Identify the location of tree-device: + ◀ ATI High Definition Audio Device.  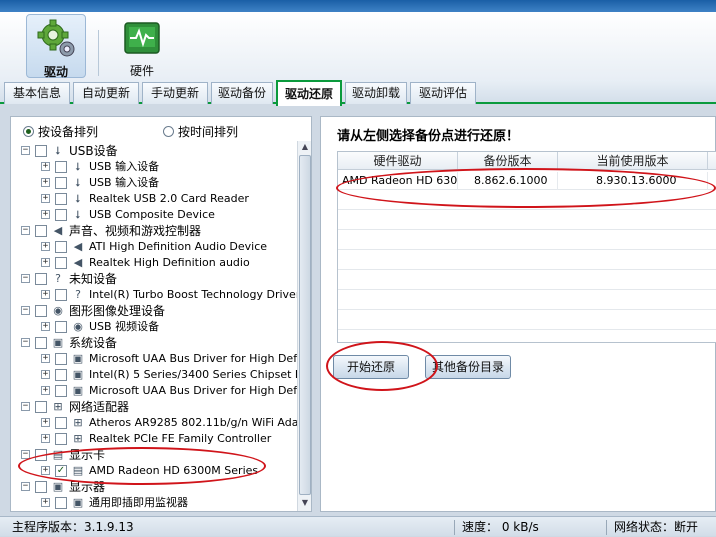
(154, 247).